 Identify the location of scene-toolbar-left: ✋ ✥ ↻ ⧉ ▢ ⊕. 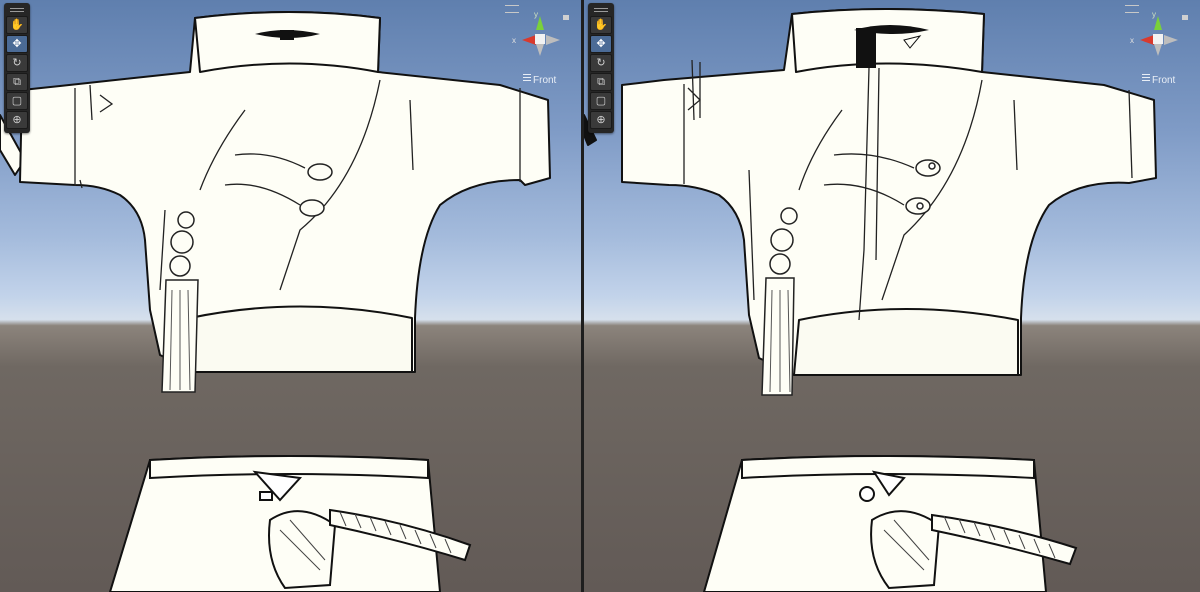
(17, 68).